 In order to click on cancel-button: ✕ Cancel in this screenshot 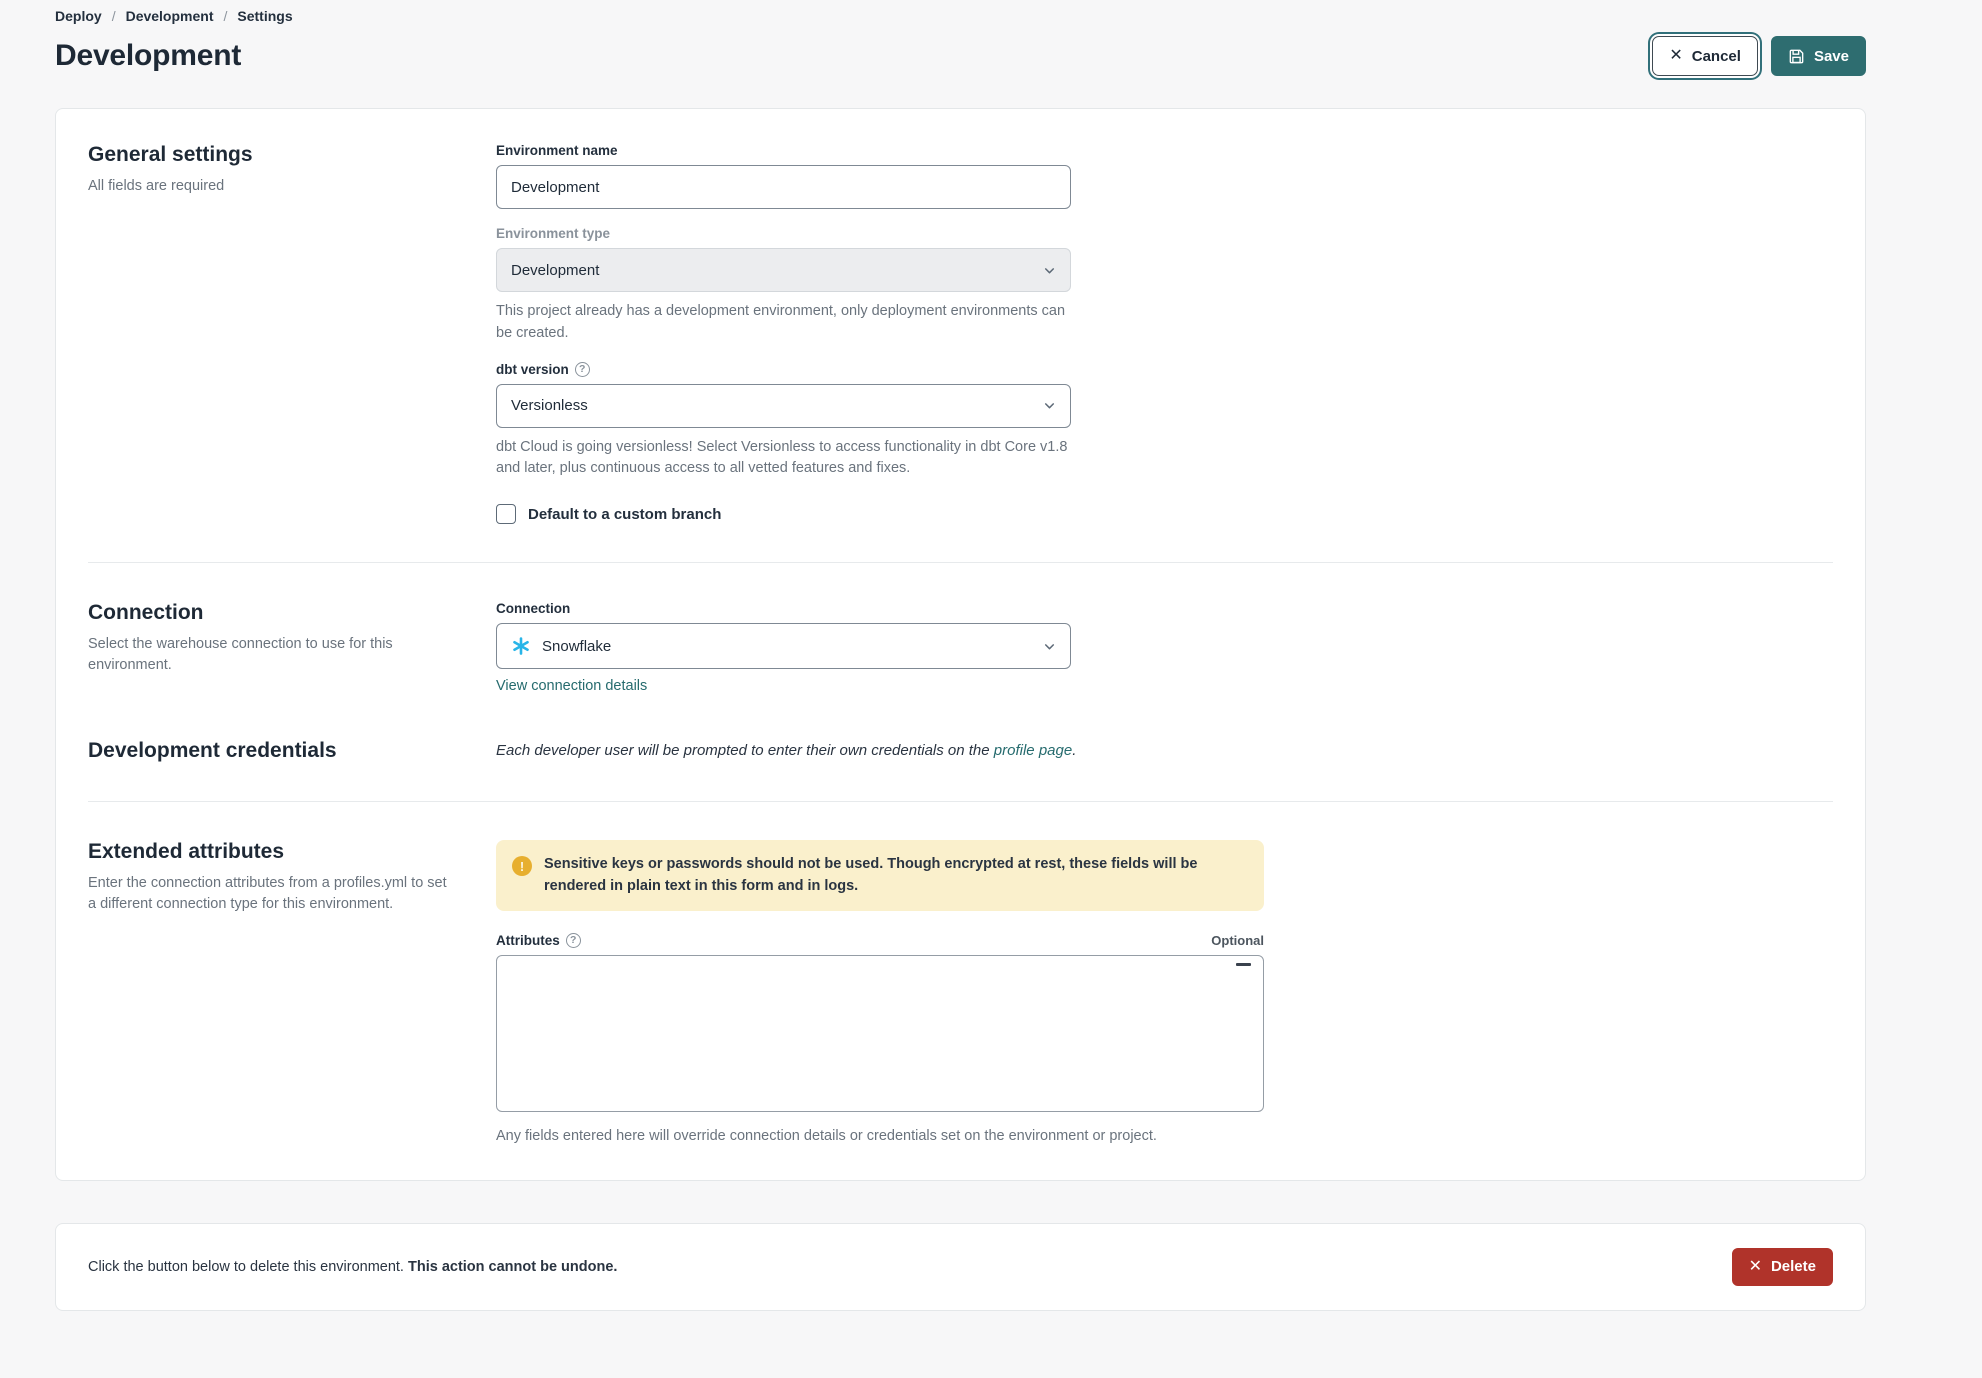, I will do `click(1705, 56)`.